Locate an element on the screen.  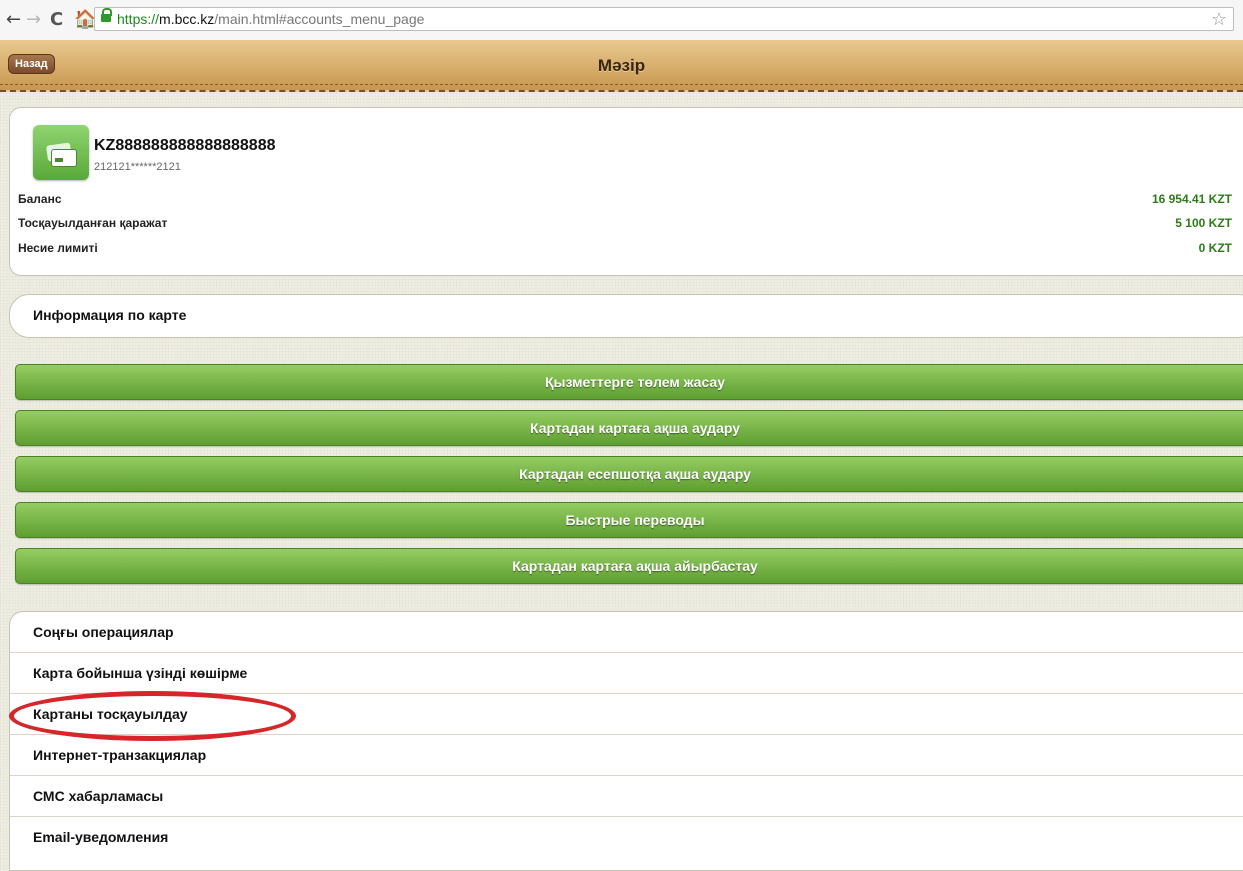
account-number: KZ888888888888888888 is located at coordinates (185, 145).